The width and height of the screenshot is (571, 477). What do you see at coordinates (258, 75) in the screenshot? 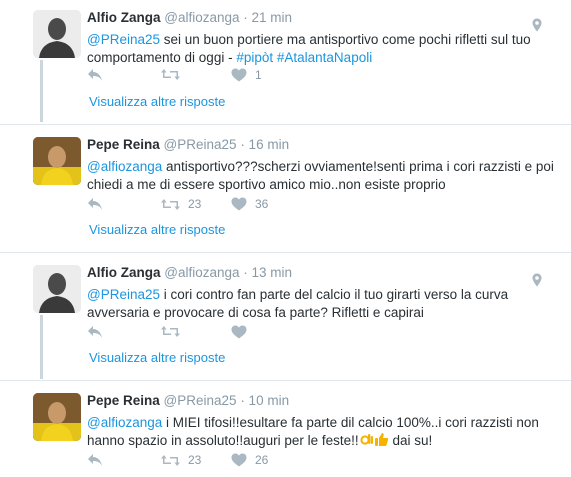
I see `like-count: 1` at bounding box center [258, 75].